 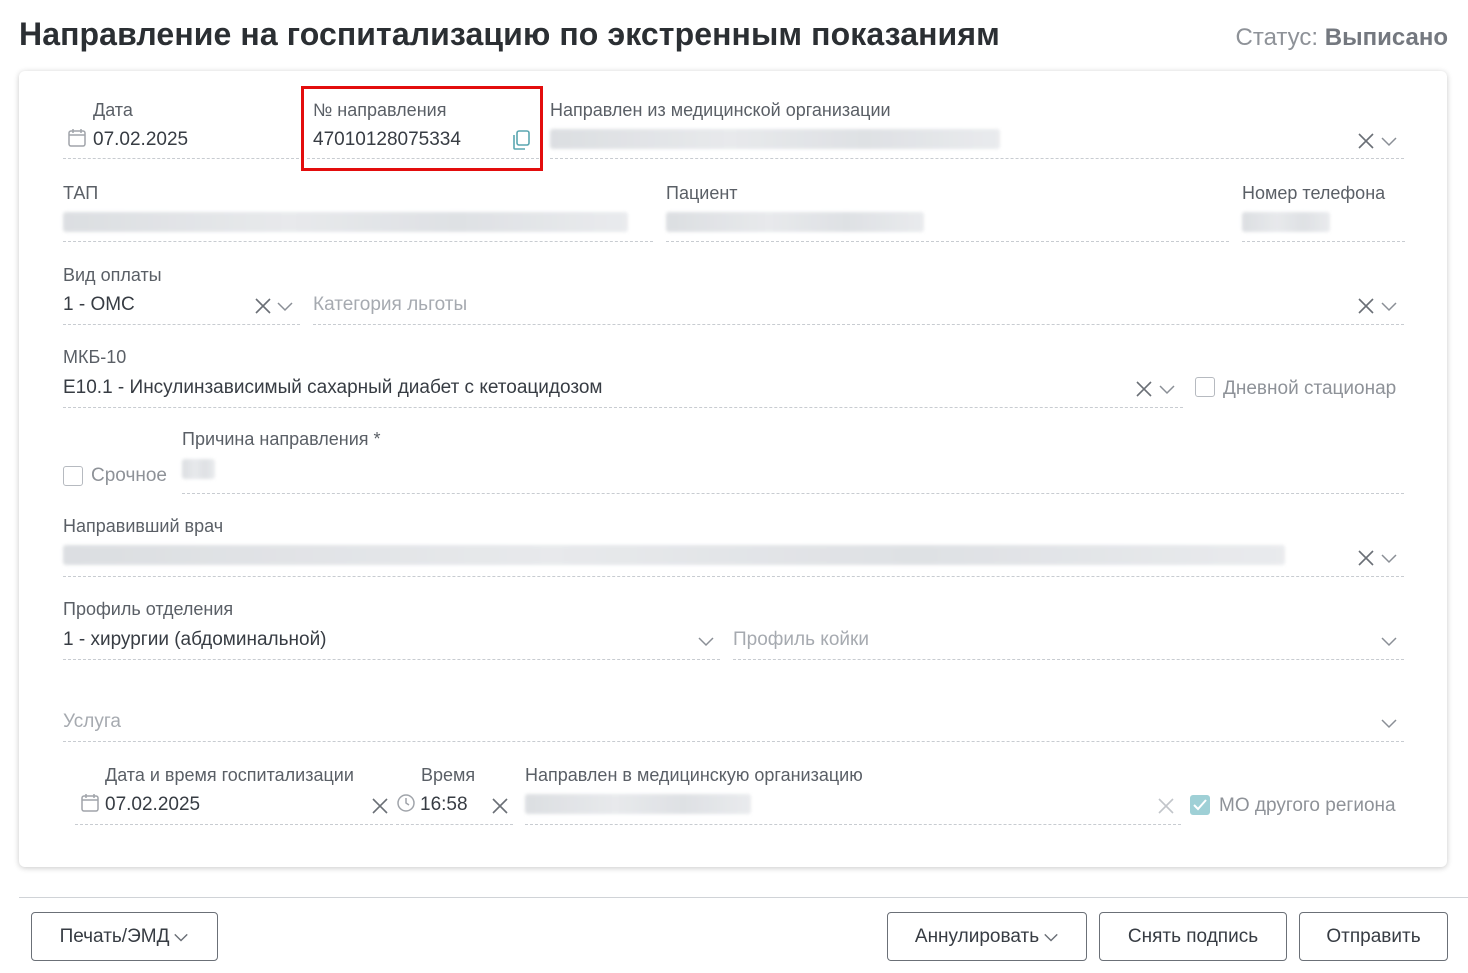 What do you see at coordinates (733, 741) in the screenshot?
I see `service-underline` at bounding box center [733, 741].